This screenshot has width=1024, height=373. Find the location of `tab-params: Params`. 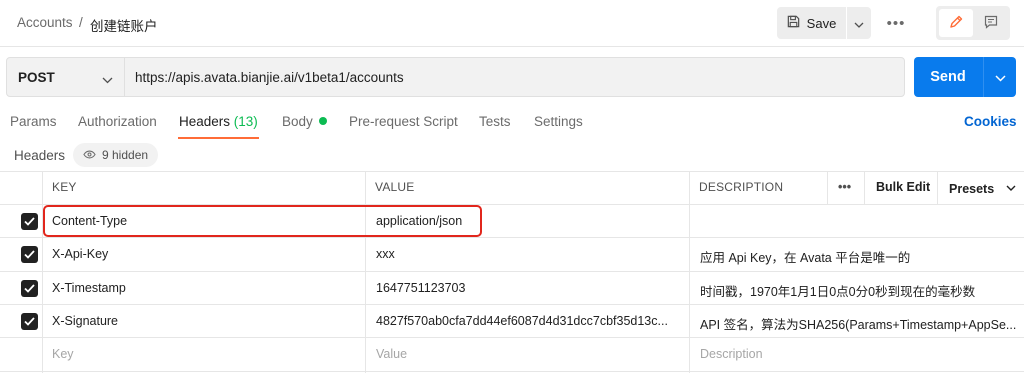

tab-params: Params is located at coordinates (33, 121).